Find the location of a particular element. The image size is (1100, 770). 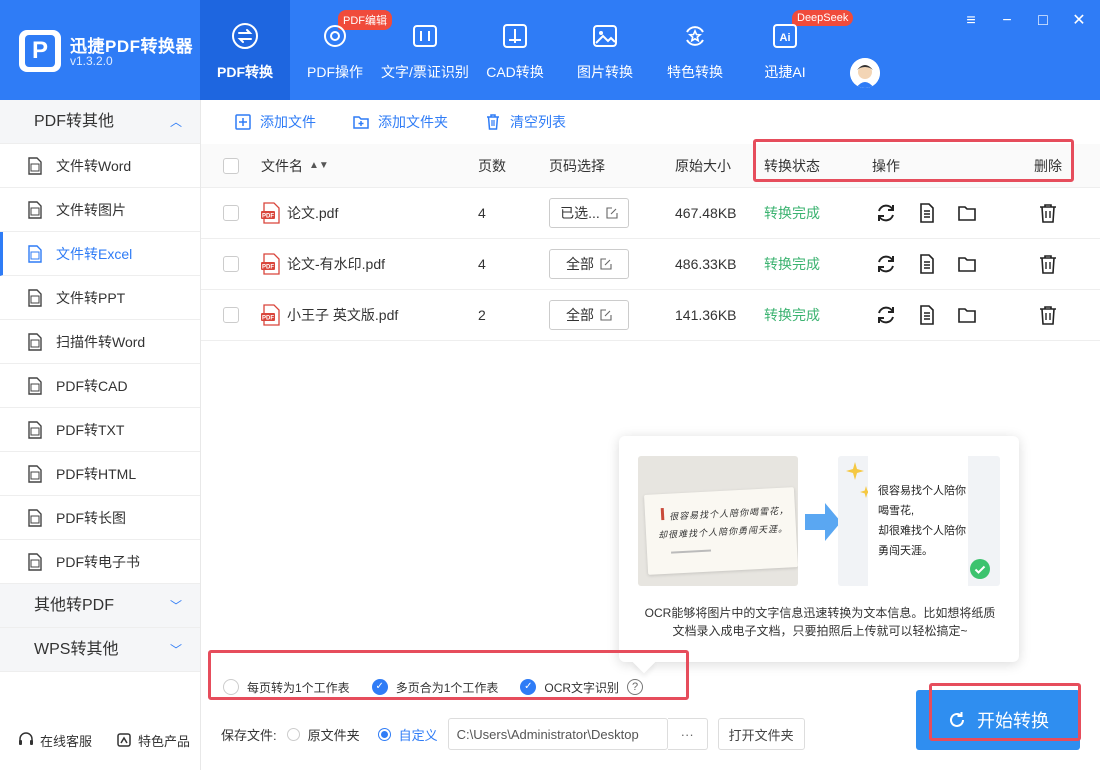

sidebar-footer: 在线客服 特色产品 is located at coordinates (100, 740).